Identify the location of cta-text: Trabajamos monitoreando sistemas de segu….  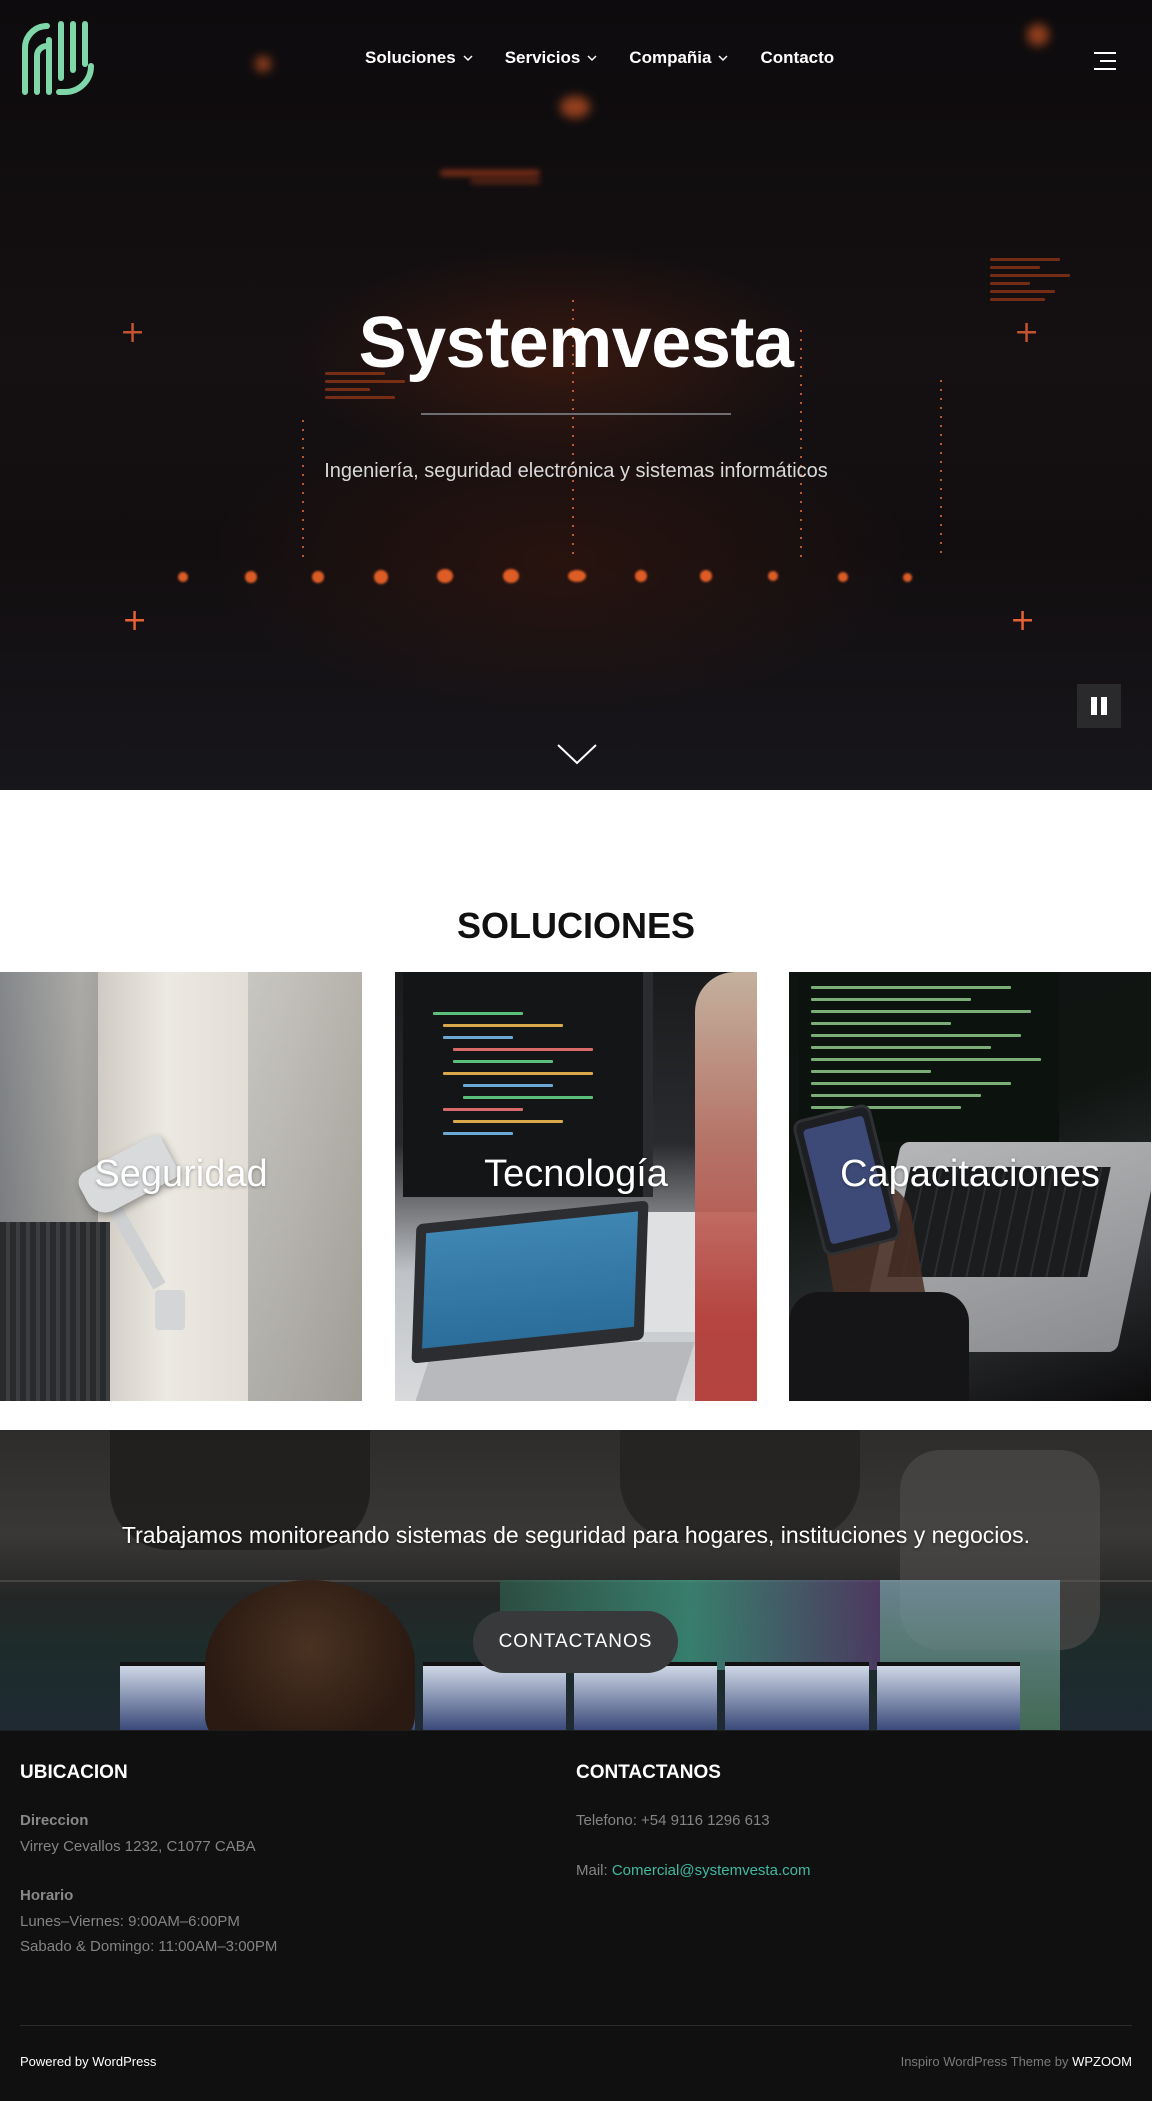
(576, 1535).